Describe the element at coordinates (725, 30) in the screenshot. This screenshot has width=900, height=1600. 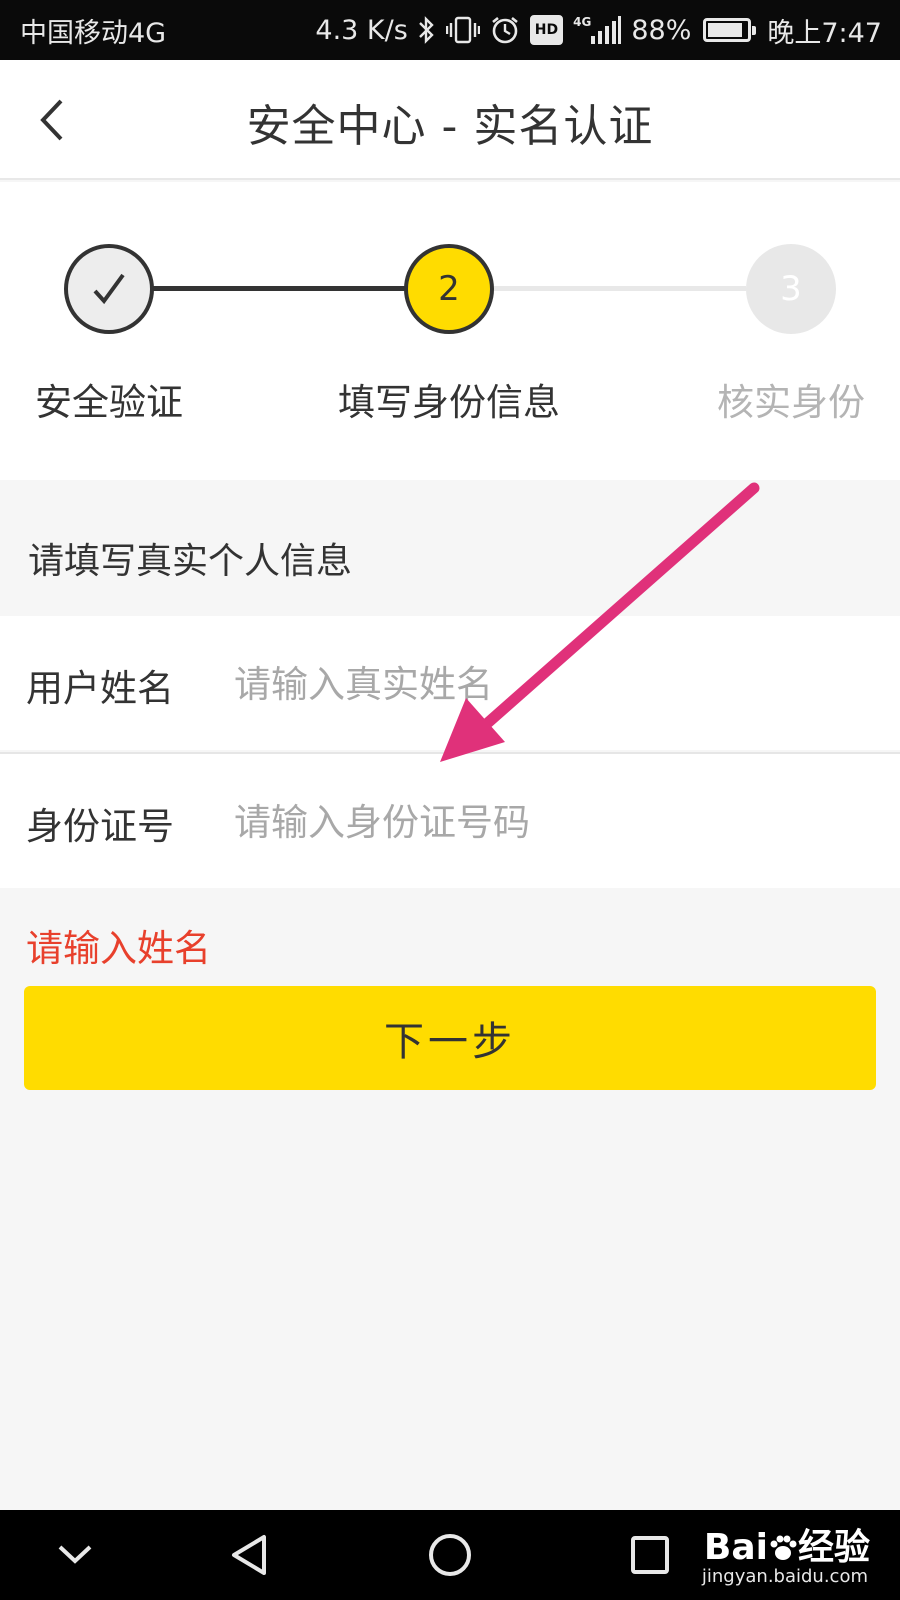
I see `battery-level-fill` at that location.